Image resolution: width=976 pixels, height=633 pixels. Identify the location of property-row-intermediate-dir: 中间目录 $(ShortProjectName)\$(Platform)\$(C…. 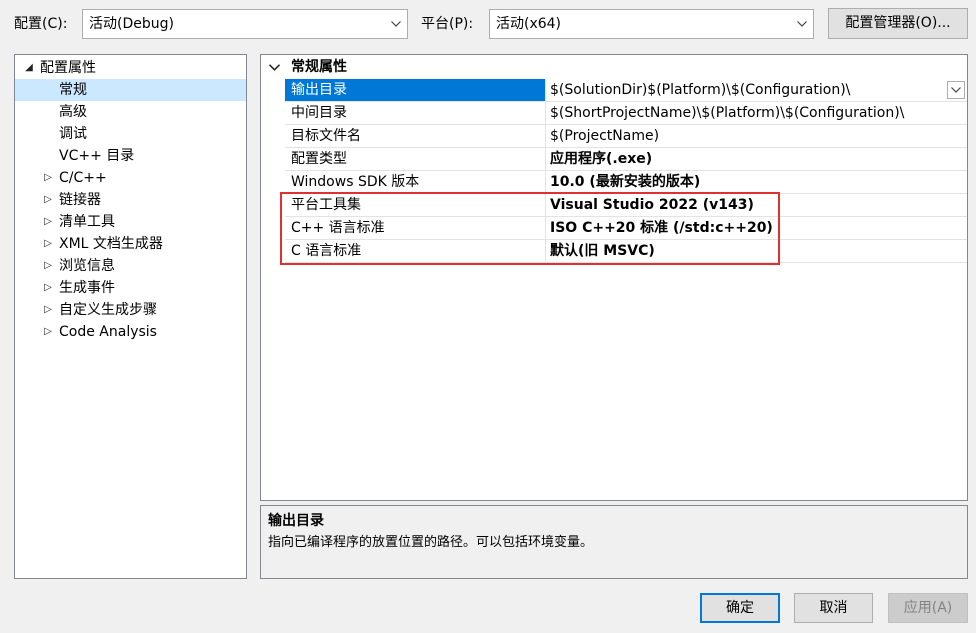
(626, 113).